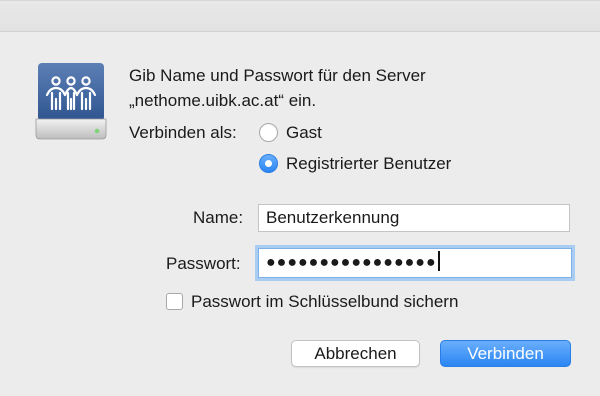 This screenshot has height=396, width=600. What do you see at coordinates (333, 217) in the screenshot?
I see `name-field-value: Benutzerkennung` at bounding box center [333, 217].